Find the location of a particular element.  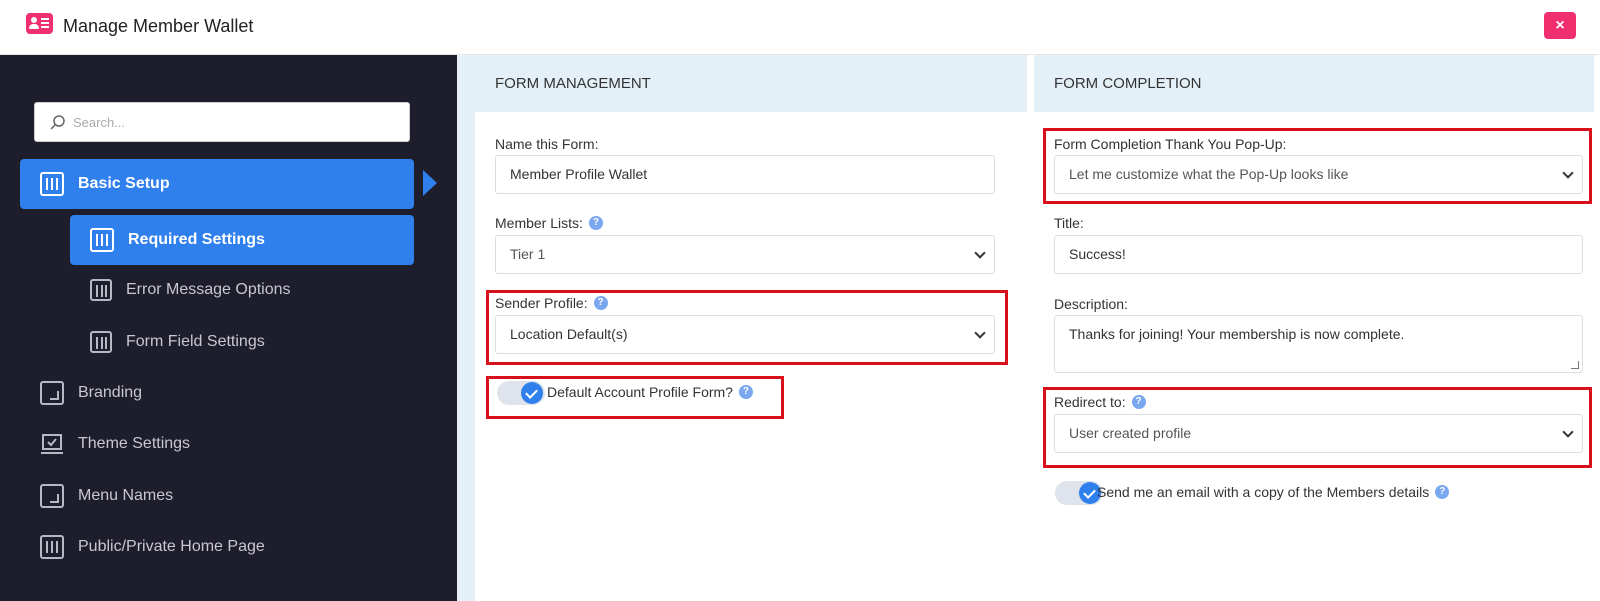

sidebar-item-label: Theme Settings is located at coordinates (134, 443).